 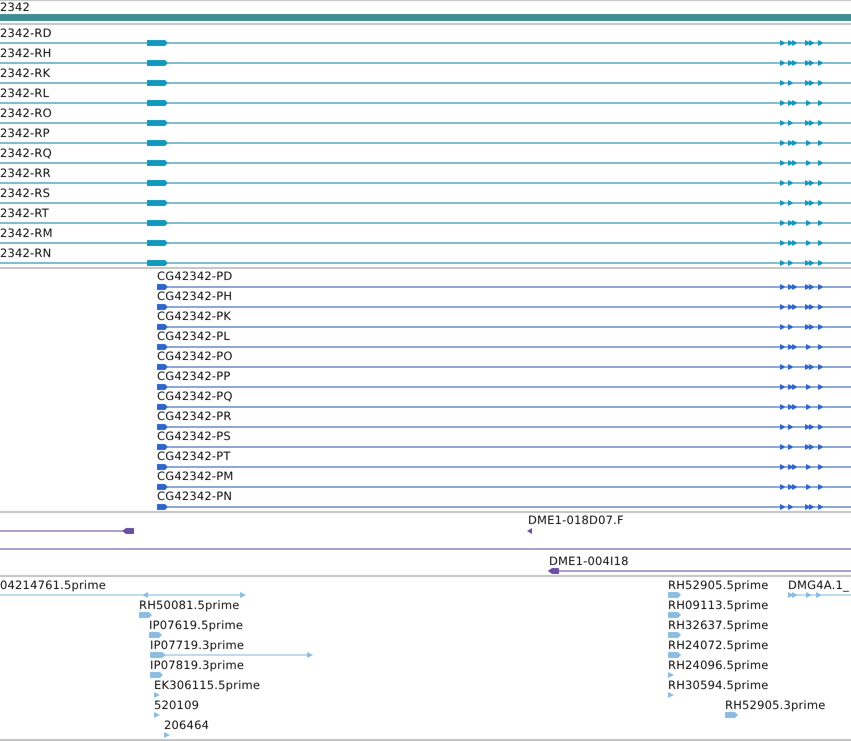 I want to click on protein-label: CG42342-PK, so click(x=194, y=316).